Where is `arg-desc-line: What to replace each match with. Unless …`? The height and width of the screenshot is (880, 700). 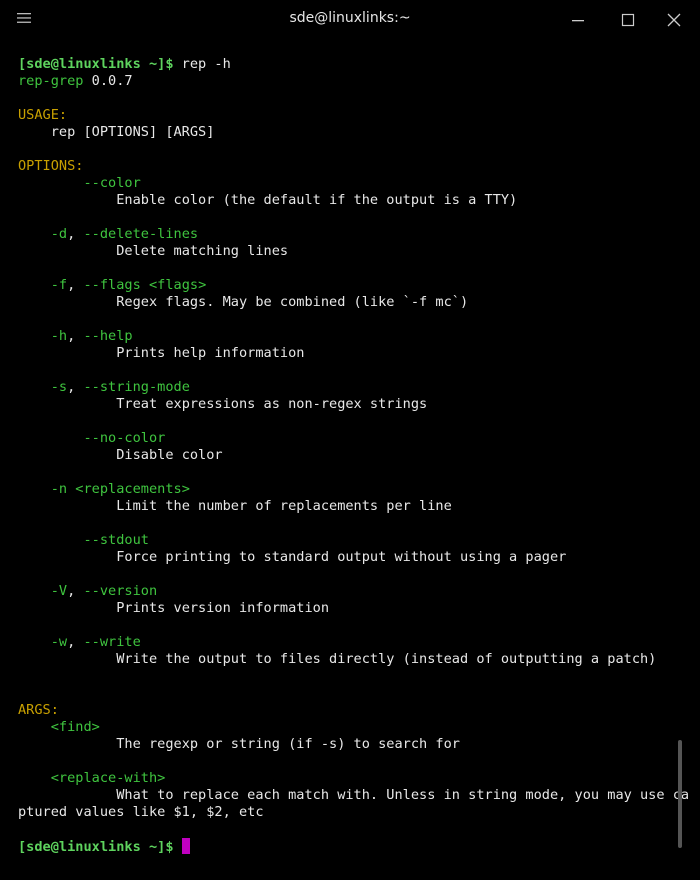 arg-desc-line: What to replace each match with. Unless … is located at coordinates (354, 795).